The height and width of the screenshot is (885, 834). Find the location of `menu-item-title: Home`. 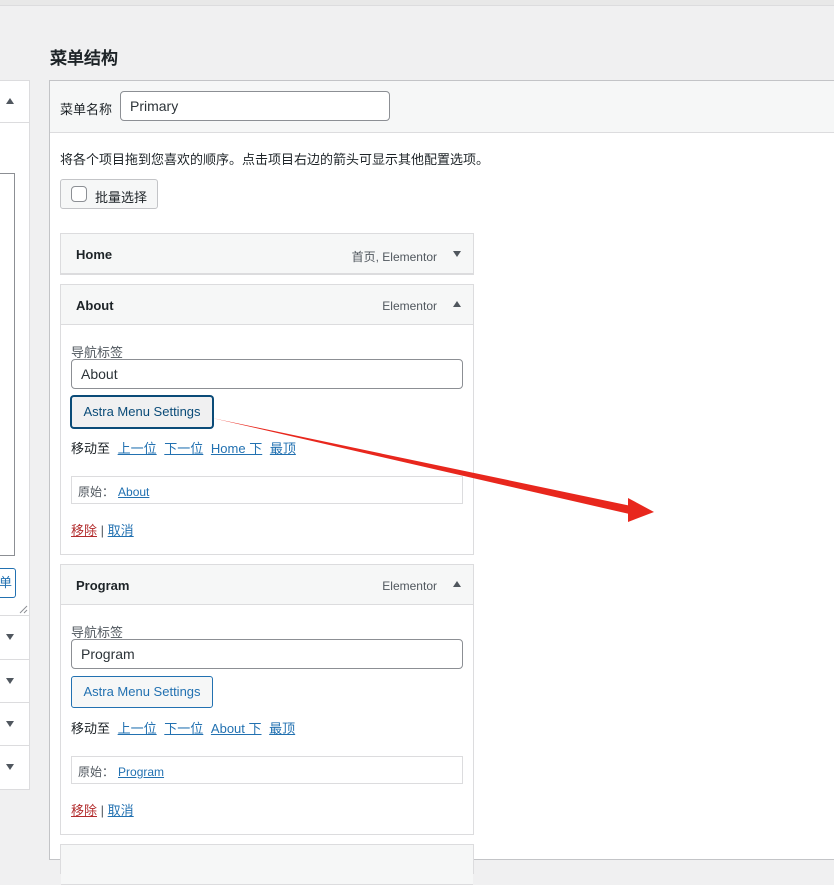

menu-item-title: Home is located at coordinates (94, 254).